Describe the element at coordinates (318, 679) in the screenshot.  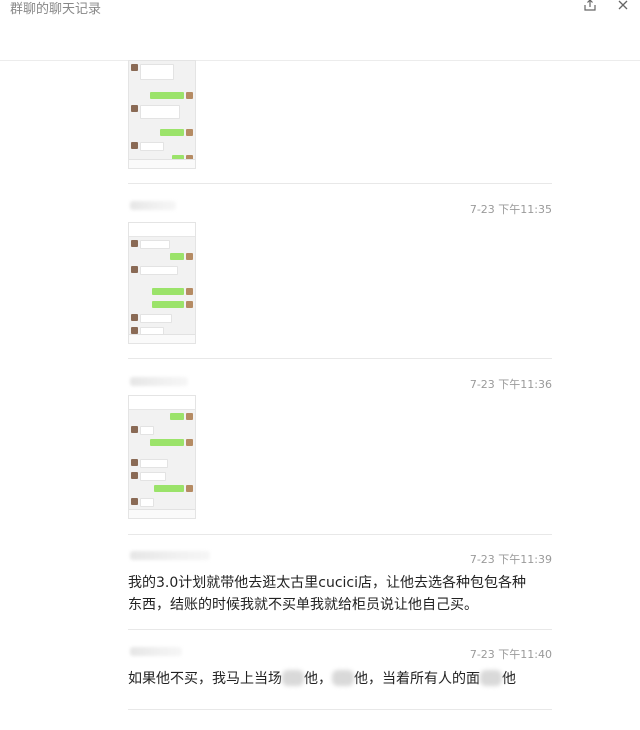
I see `message-text-segment: 他，` at that location.